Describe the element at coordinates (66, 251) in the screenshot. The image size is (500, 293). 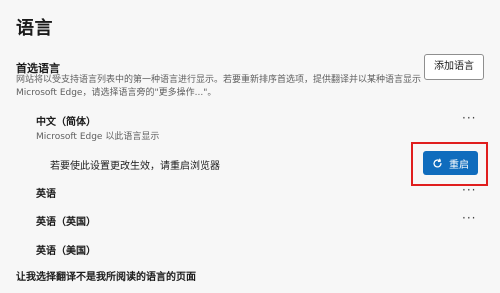
I see `language-item-english-us: 英语（美国）` at that location.